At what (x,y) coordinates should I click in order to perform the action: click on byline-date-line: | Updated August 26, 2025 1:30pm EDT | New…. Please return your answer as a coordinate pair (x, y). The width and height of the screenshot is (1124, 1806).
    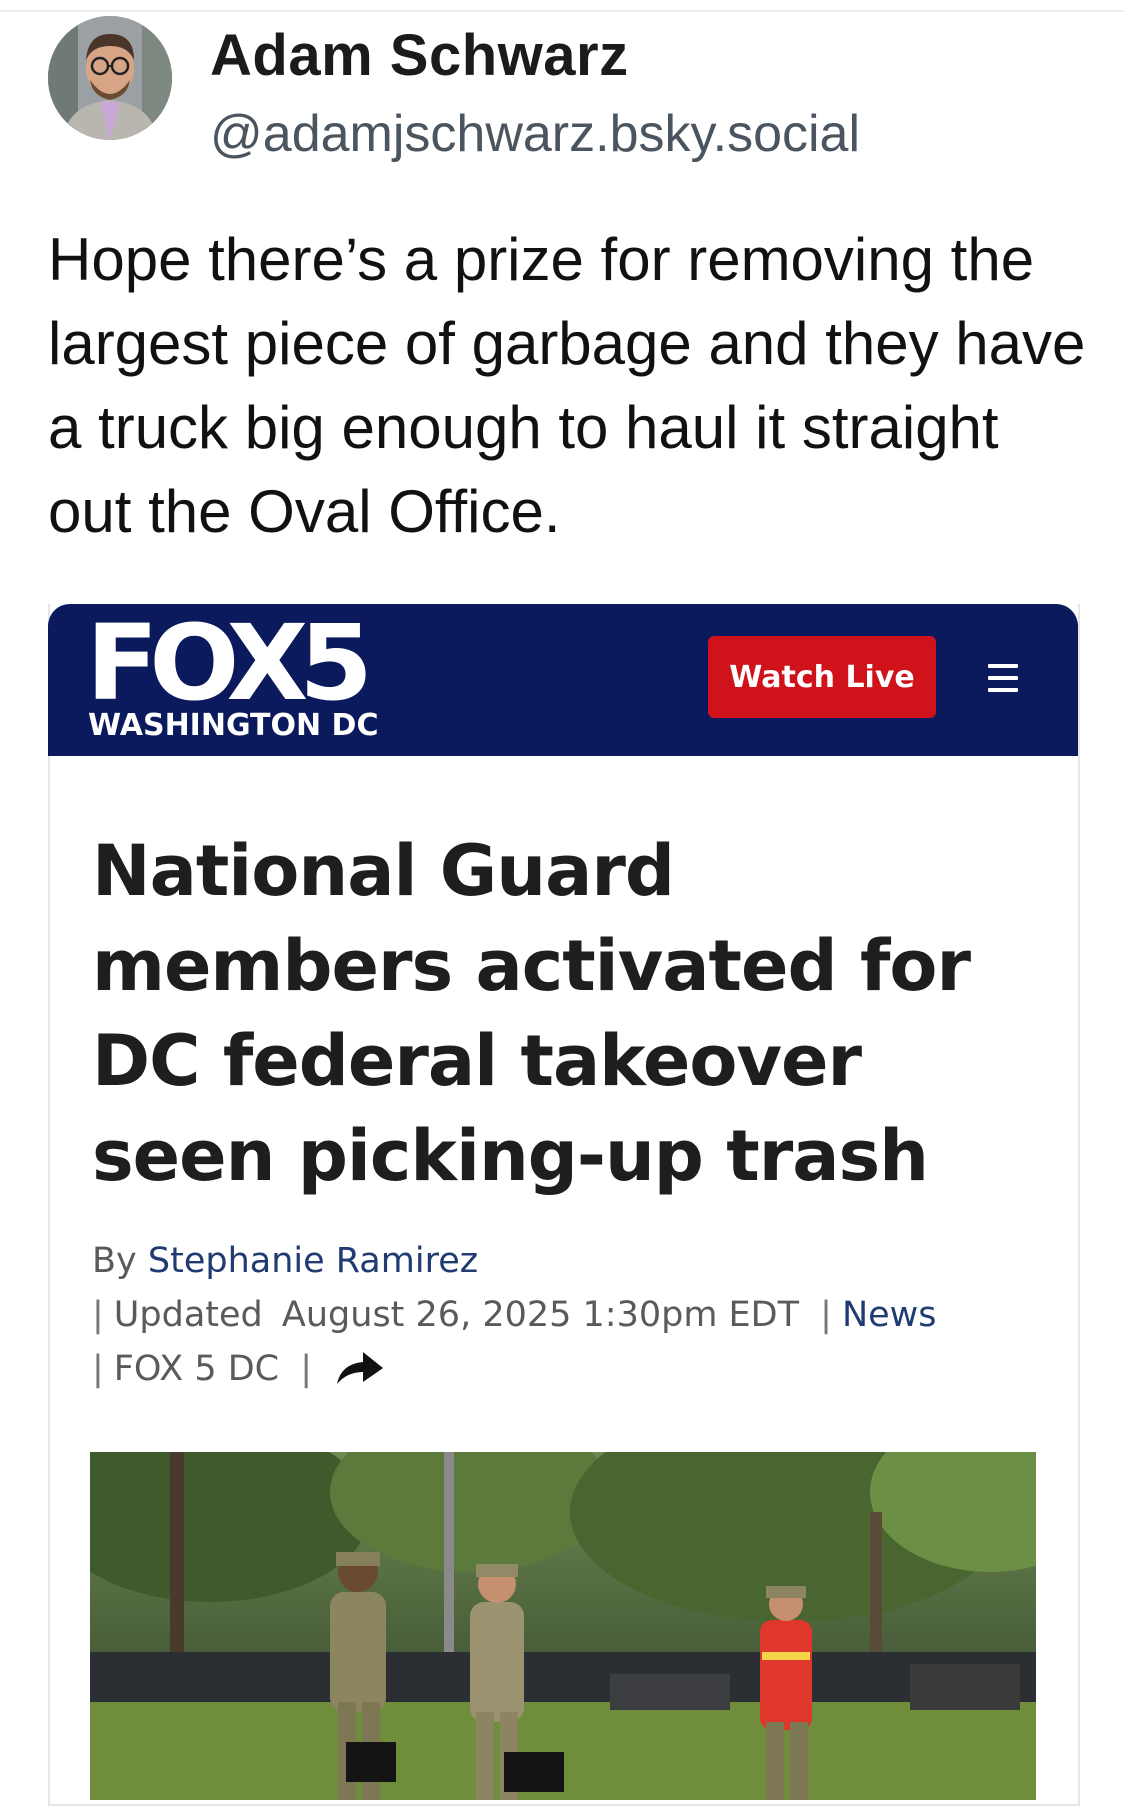
    Looking at the image, I should click on (562, 1315).